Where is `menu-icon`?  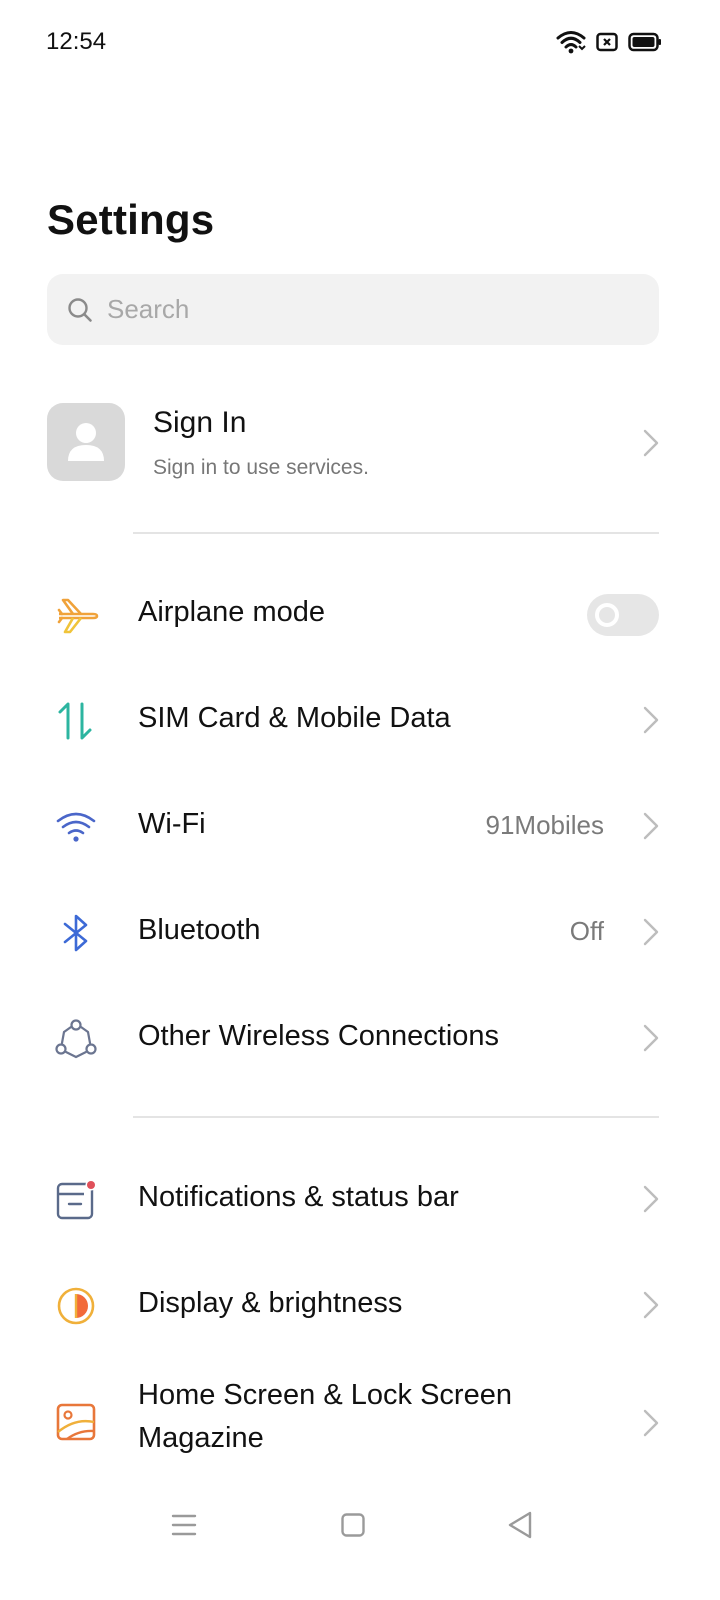 menu-icon is located at coordinates (184, 1525).